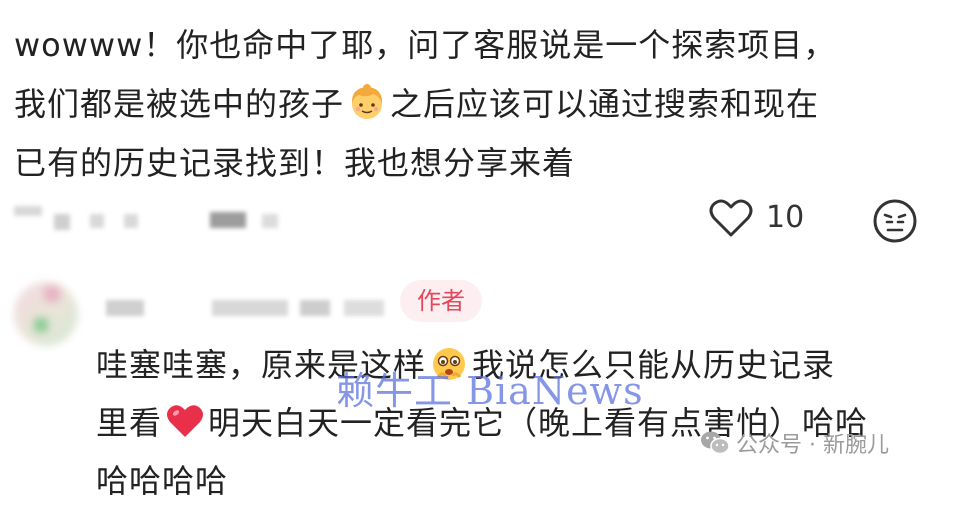 Image resolution: width=960 pixels, height=510 pixels. I want to click on comment-line-2-before: 我们都是被选中的孩子, so click(179, 104).